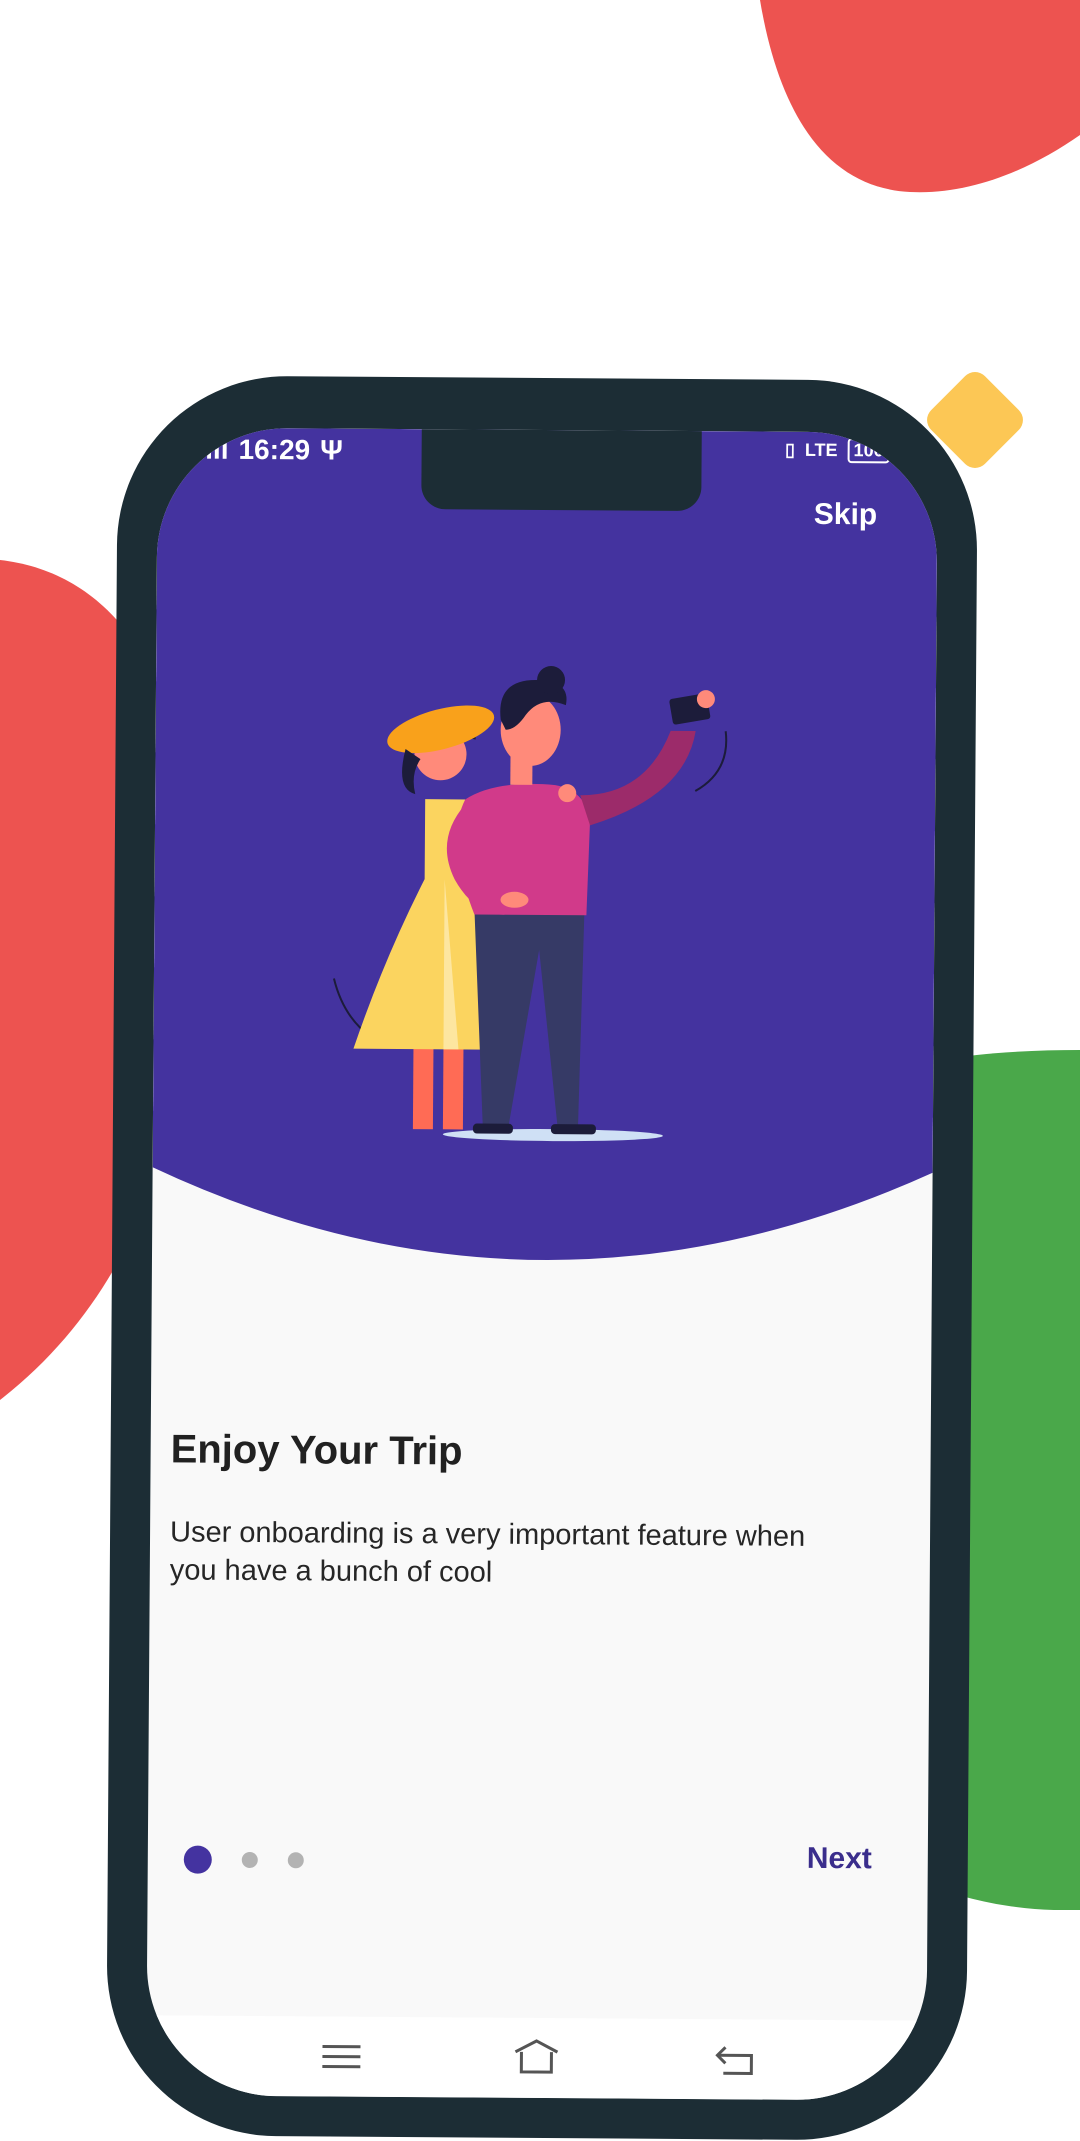  What do you see at coordinates (316, 1450) in the screenshot?
I see `onboarding-title: Enjoy Your Trip` at bounding box center [316, 1450].